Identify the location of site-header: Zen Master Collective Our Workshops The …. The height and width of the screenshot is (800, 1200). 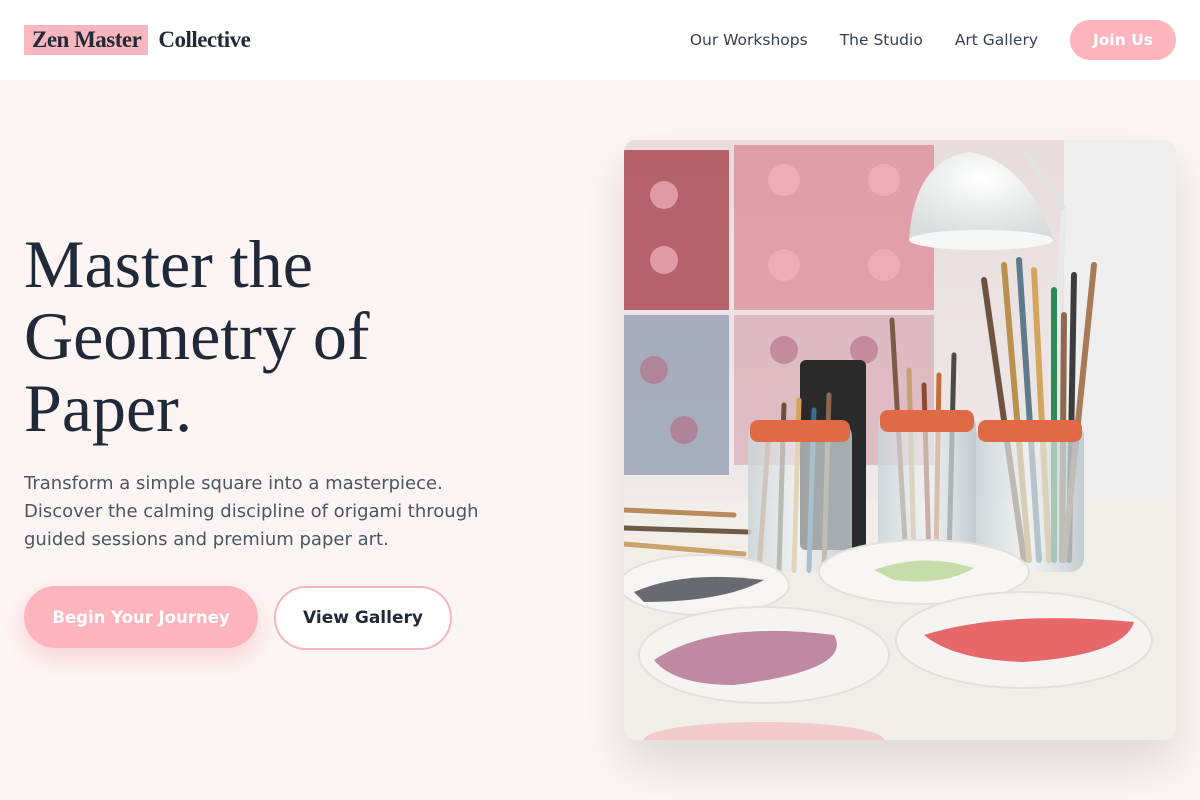
(600, 40).